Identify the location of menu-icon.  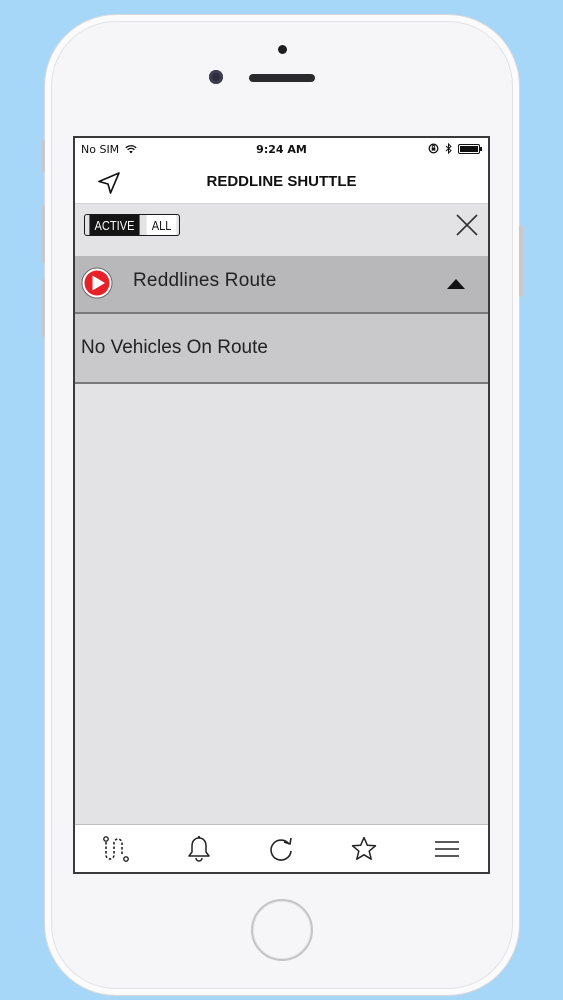
(446, 848).